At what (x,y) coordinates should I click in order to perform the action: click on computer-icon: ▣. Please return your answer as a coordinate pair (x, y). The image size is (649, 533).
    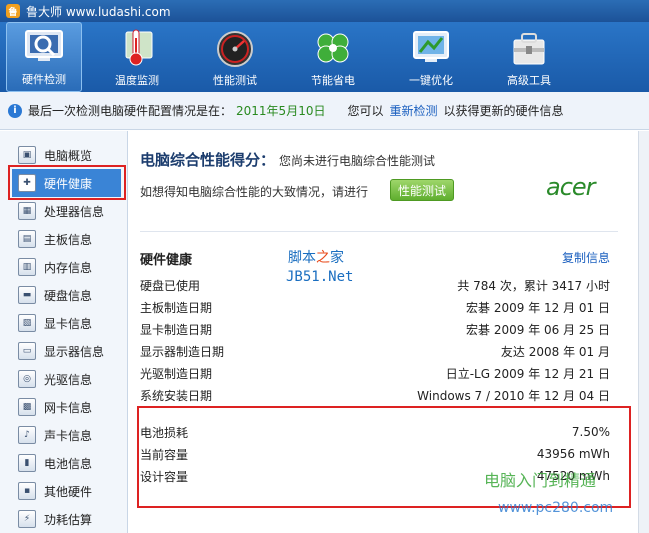
    Looking at the image, I should click on (27, 155).